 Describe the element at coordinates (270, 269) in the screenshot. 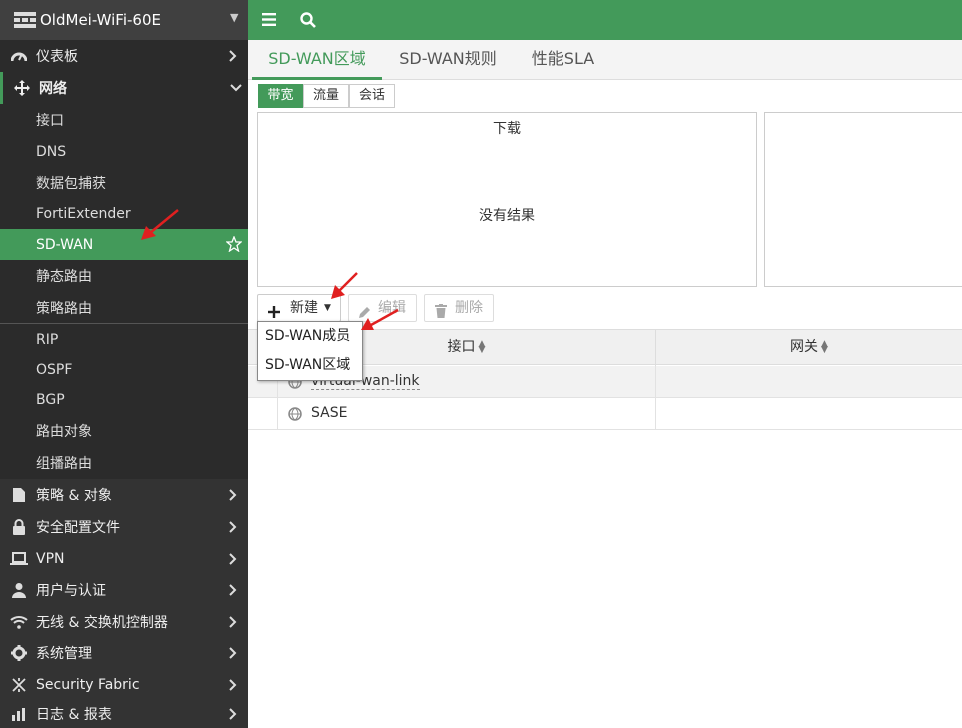

I see `annotation-arrows` at that location.